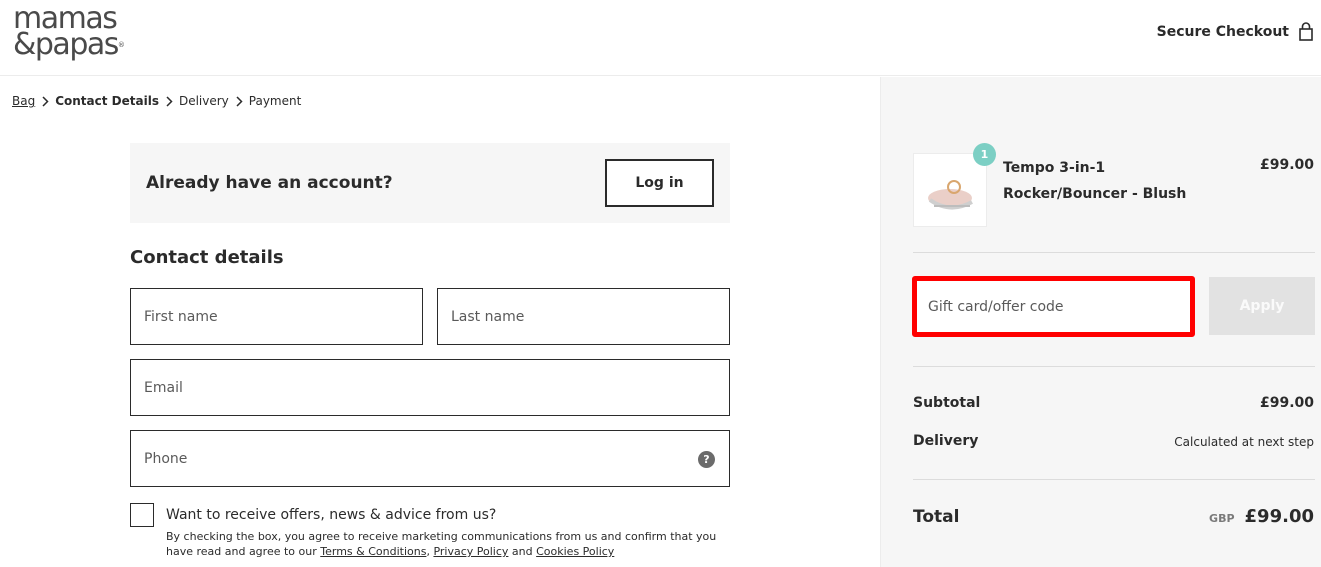 The image size is (1321, 567). I want to click on padlock-icon, so click(1306, 31).